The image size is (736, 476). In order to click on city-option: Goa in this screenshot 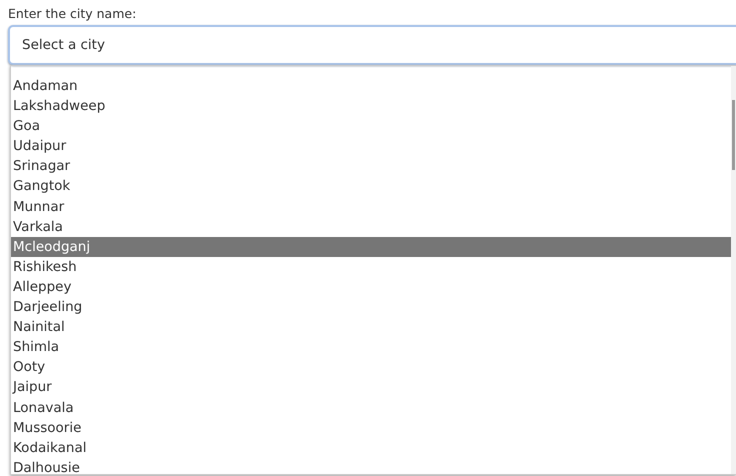, I will do `click(371, 126)`.